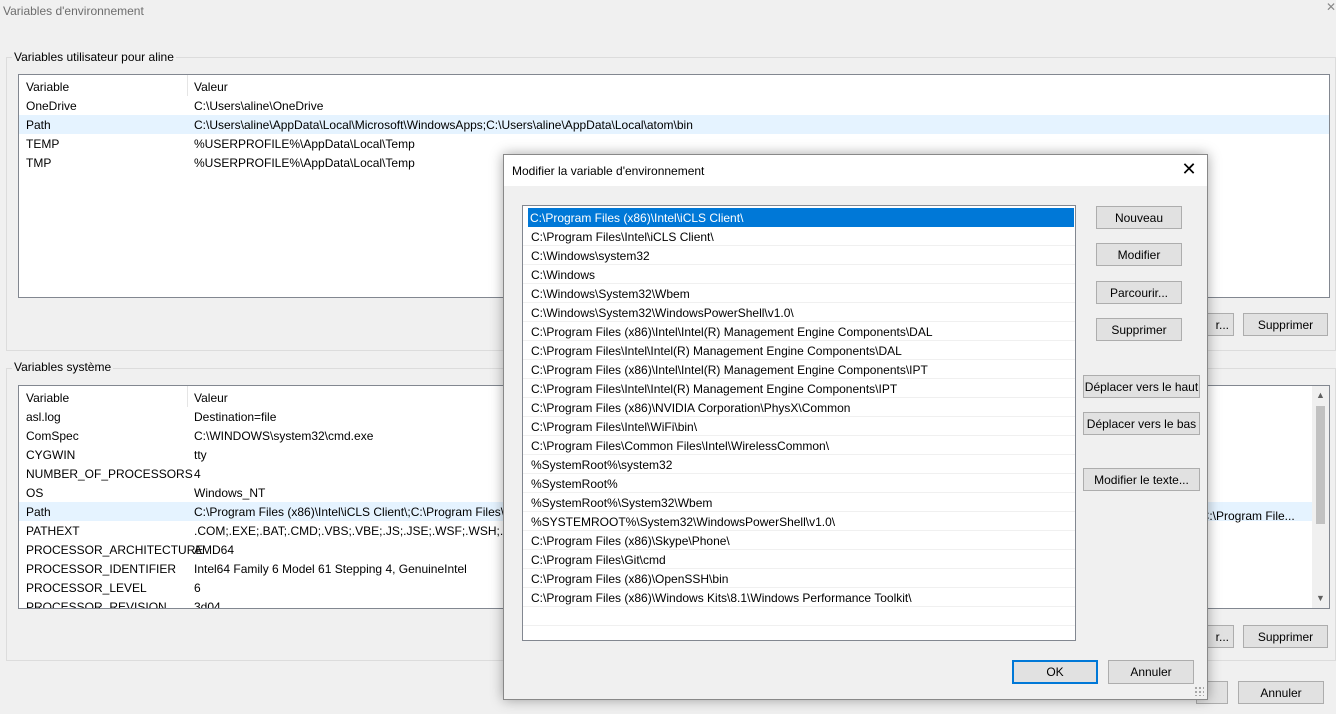  I want to click on variable-value: 4, so click(197, 474).